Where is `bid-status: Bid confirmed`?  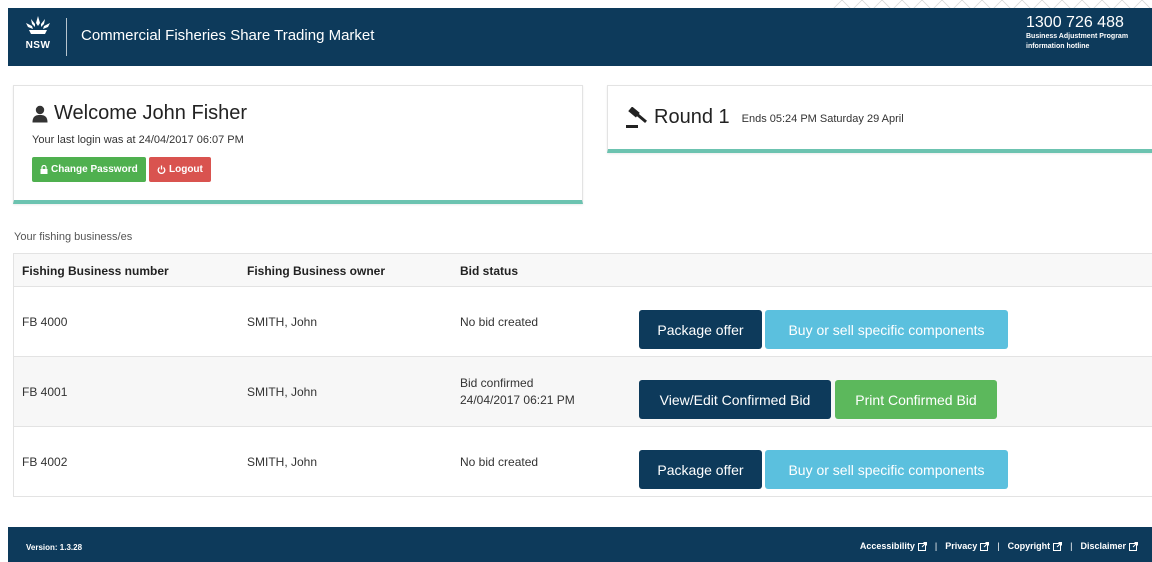 bid-status: Bid confirmed is located at coordinates (497, 383).